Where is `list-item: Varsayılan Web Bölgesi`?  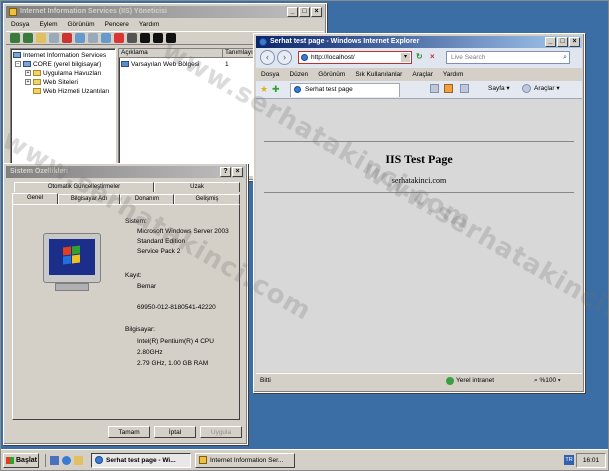
list-item: Varsayılan Web Bölgesi is located at coordinates (160, 64).